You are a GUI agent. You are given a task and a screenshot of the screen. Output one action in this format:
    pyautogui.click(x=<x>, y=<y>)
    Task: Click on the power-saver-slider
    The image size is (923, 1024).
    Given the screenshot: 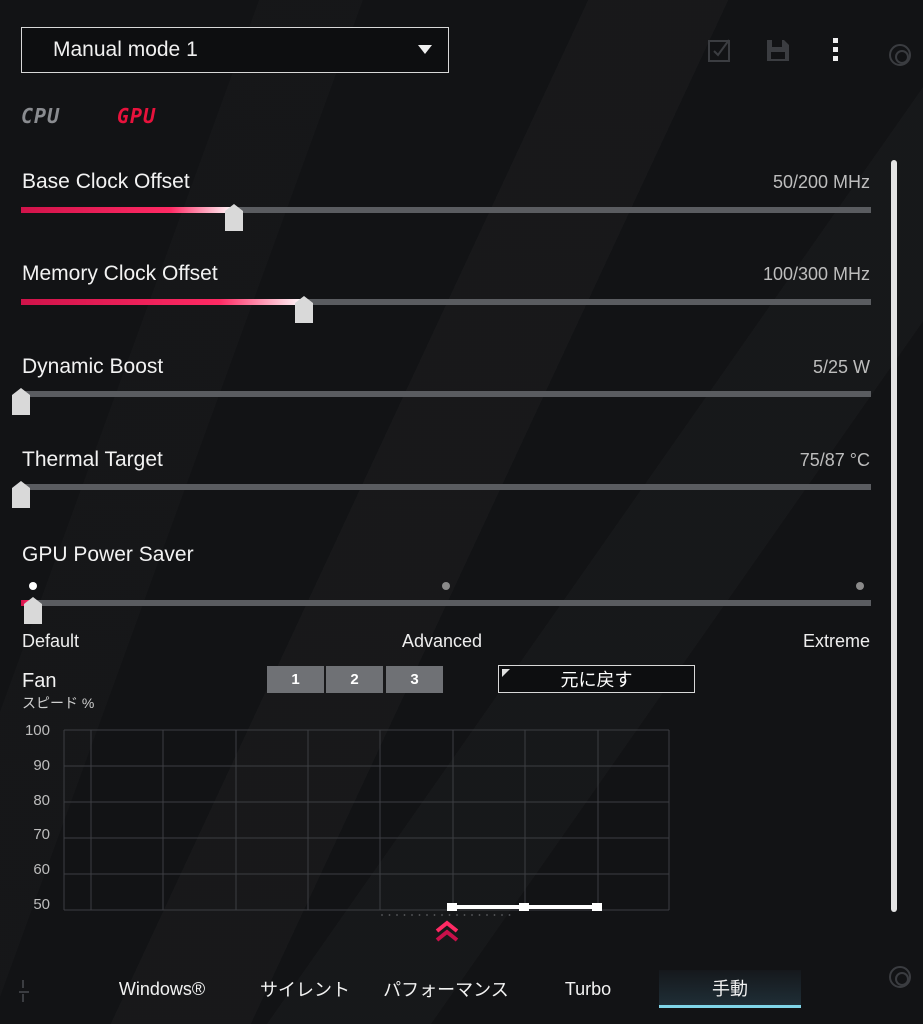 What is the action you would take?
    pyautogui.click(x=446, y=610)
    